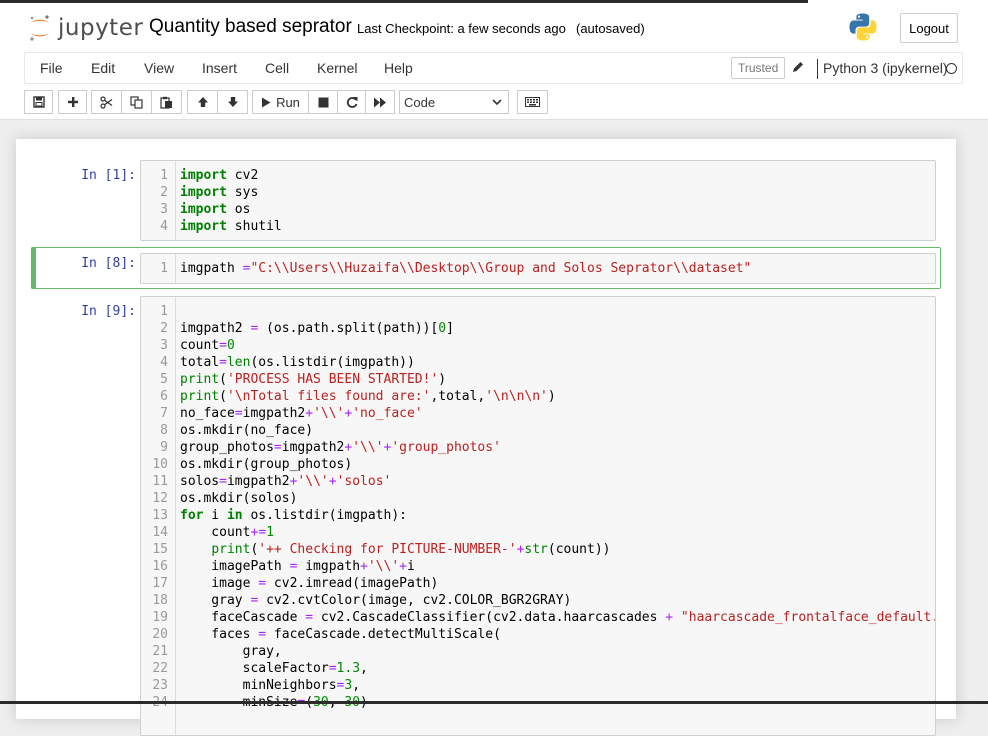 The width and height of the screenshot is (988, 736). What do you see at coordinates (538, 192) in the screenshot?
I see `code-line: 2 import sys` at bounding box center [538, 192].